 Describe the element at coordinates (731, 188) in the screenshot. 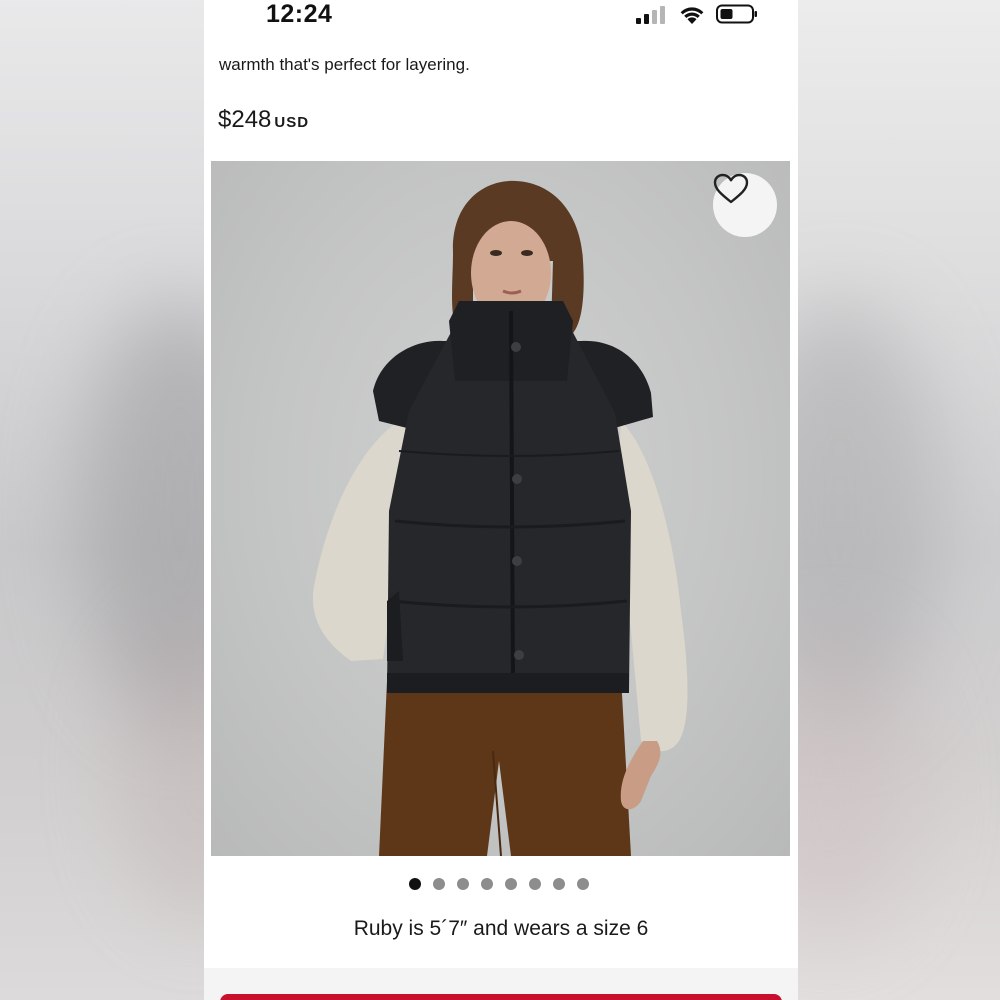

I see `heart-icon` at that location.